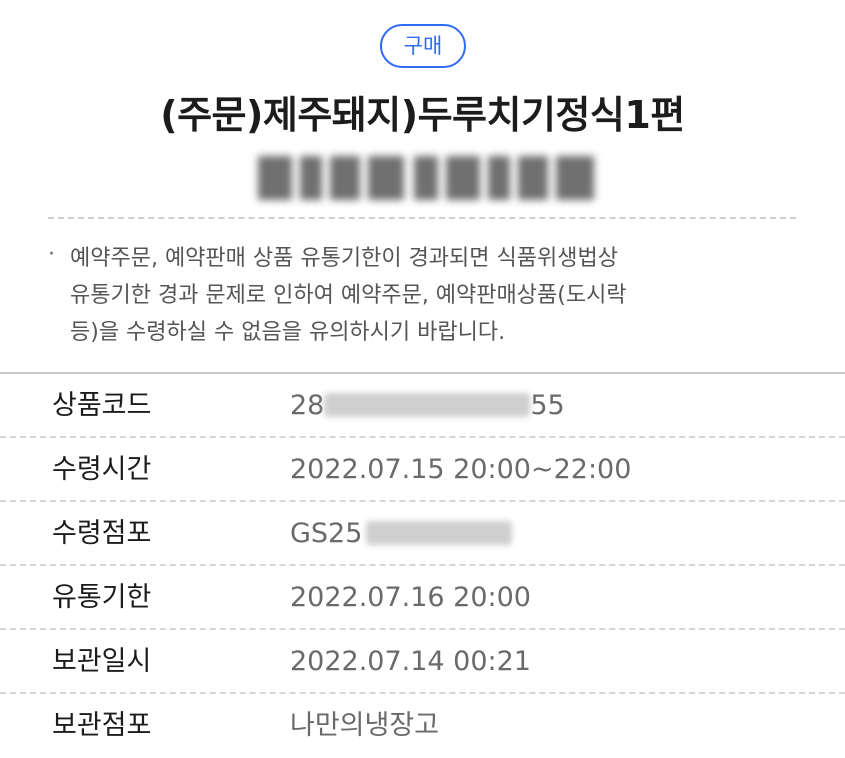 Image resolution: width=845 pixels, height=758 pixels. I want to click on redacted-code, so click(427, 404).